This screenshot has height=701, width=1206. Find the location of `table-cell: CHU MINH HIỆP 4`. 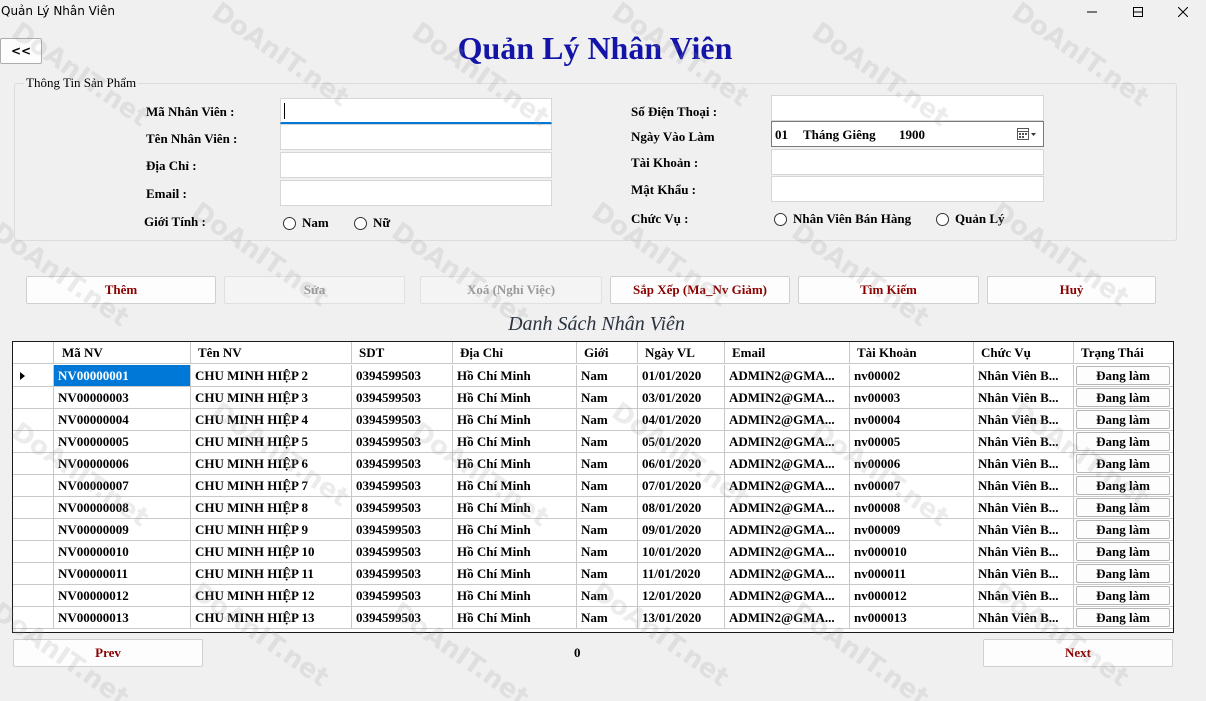

table-cell: CHU MINH HIỆP 4 is located at coordinates (271, 420).